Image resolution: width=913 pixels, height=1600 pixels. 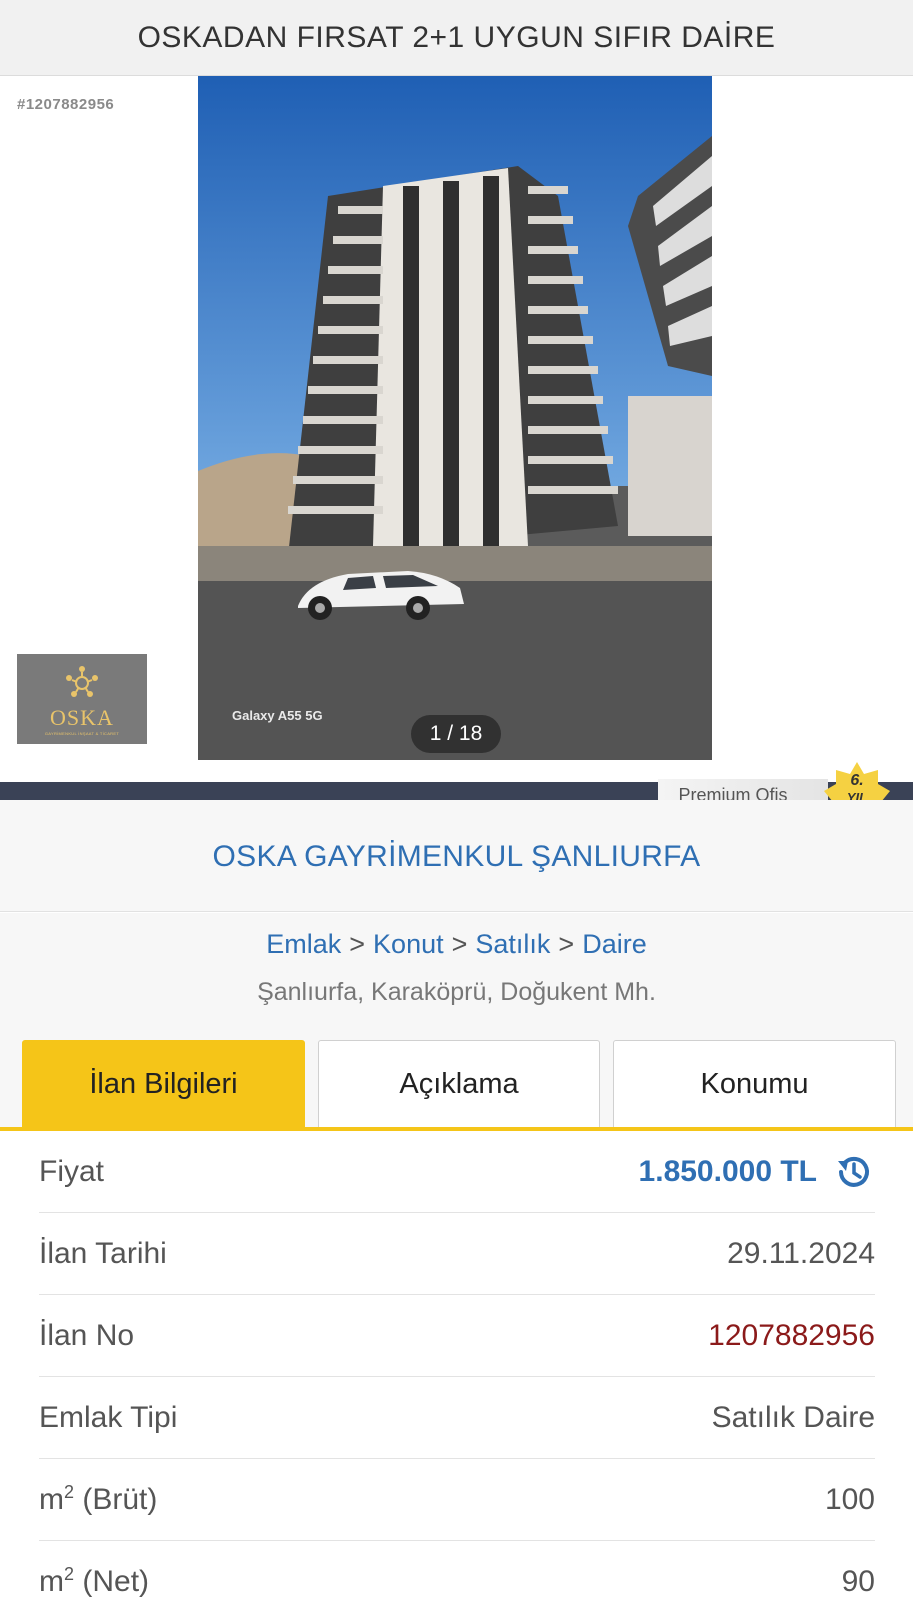 What do you see at coordinates (614, 944) in the screenshot?
I see `breadcrumb-daire: Daire` at bounding box center [614, 944].